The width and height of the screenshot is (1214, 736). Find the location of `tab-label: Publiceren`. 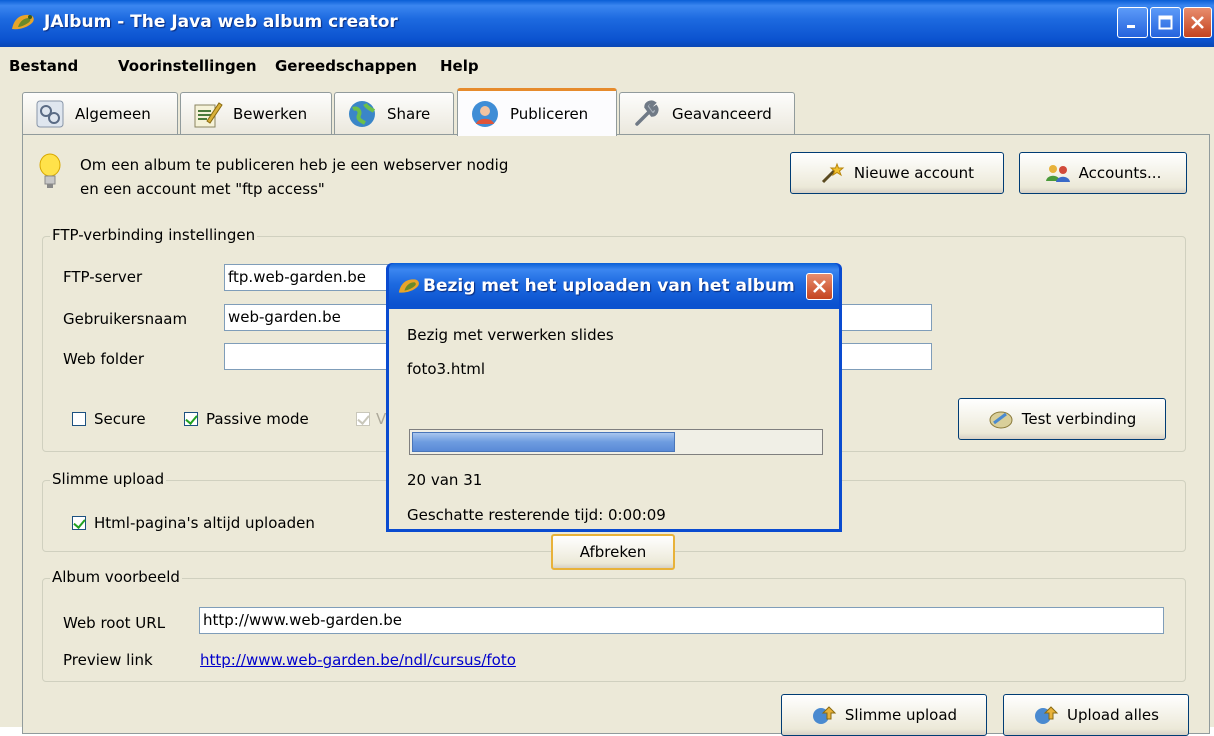

tab-label: Publiceren is located at coordinates (549, 113).